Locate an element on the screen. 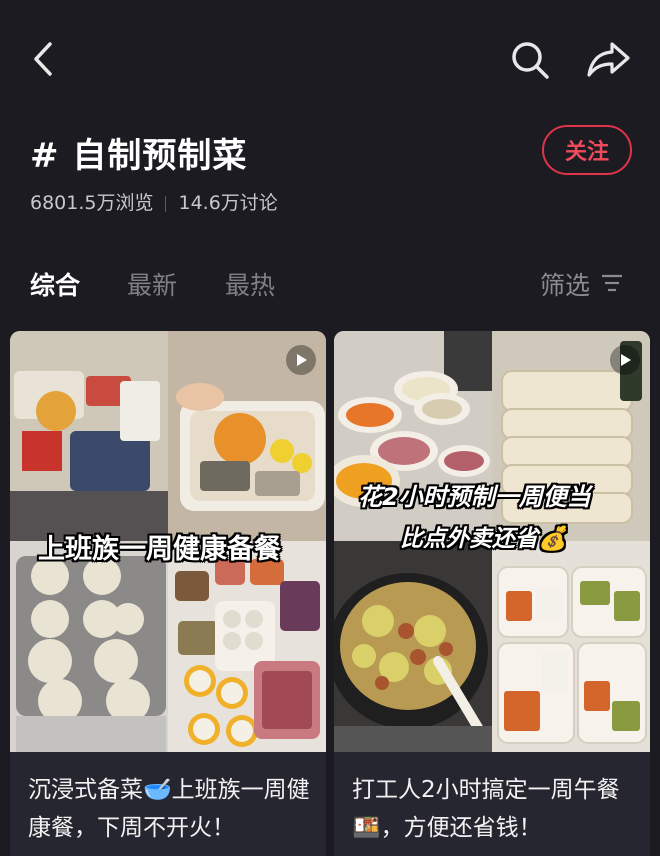 This screenshot has width=660, height=856. views-count: 6801.5万浏览 is located at coordinates (92, 203).